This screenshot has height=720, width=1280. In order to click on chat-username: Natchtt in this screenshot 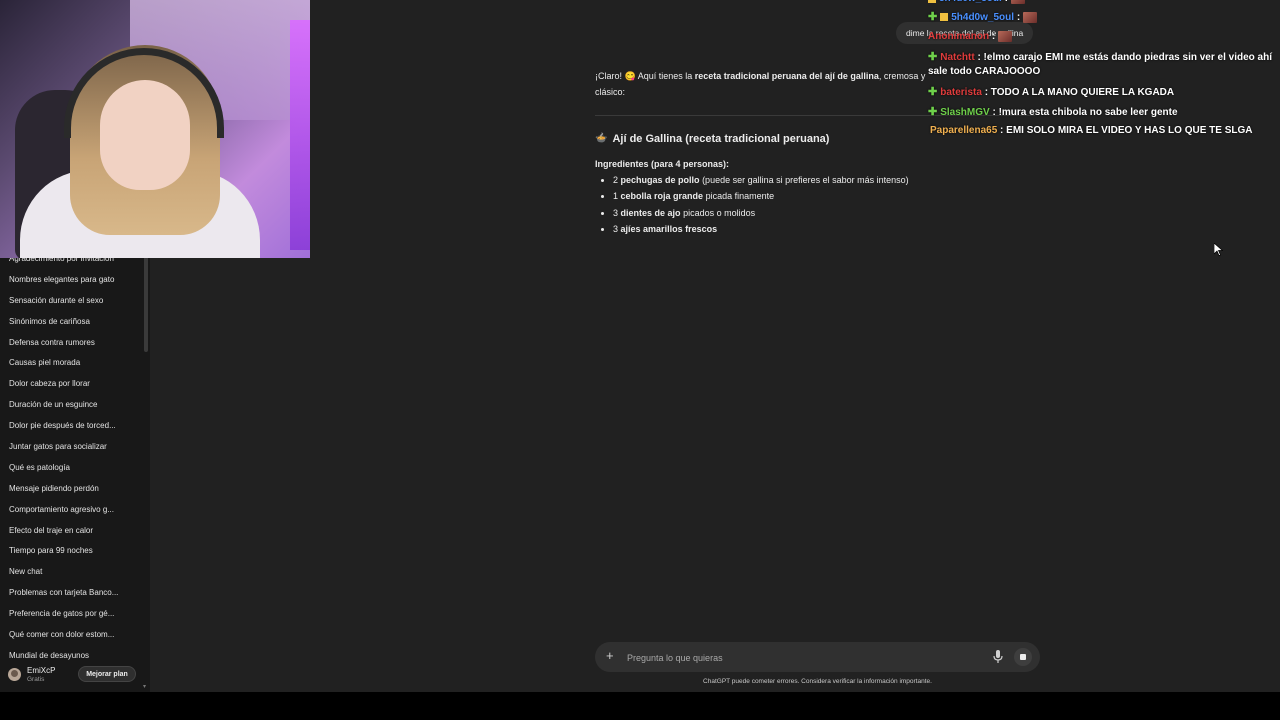, I will do `click(957, 57)`.